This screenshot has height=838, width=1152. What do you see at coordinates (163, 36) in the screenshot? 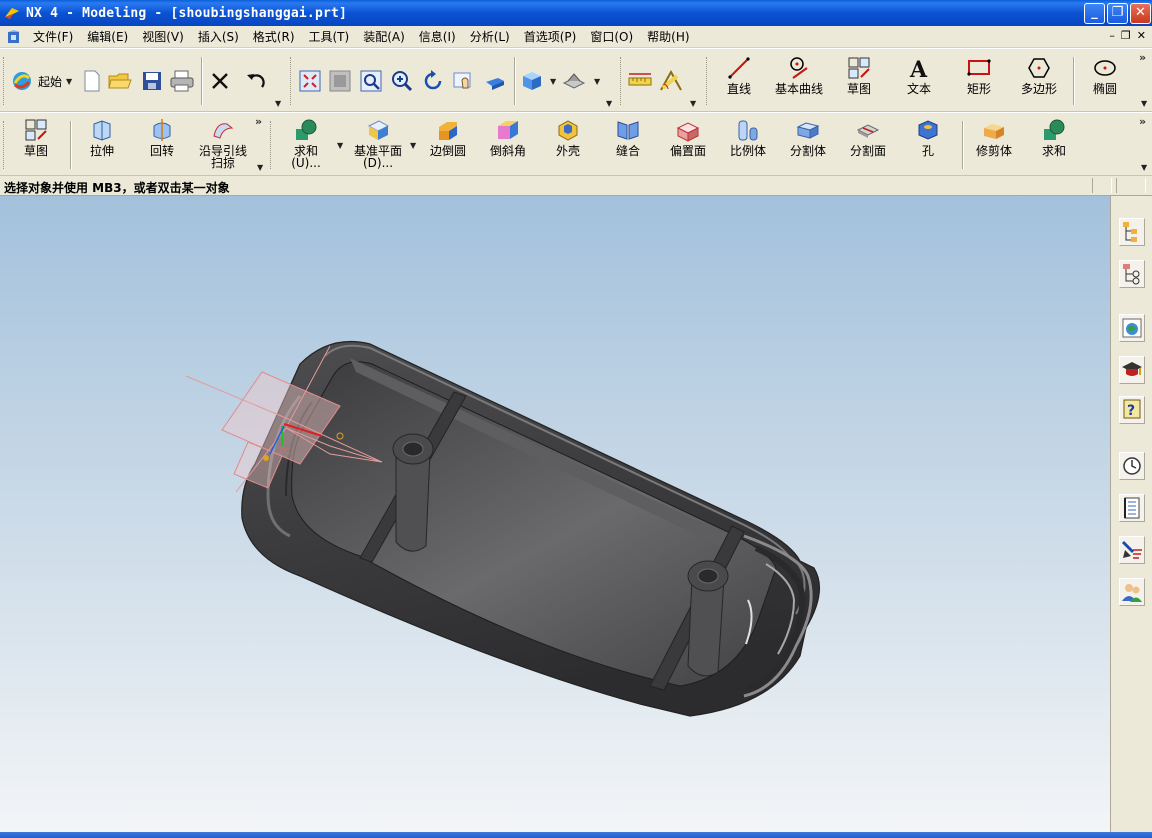
I see `menu-view: 视图(V)` at bounding box center [163, 36].